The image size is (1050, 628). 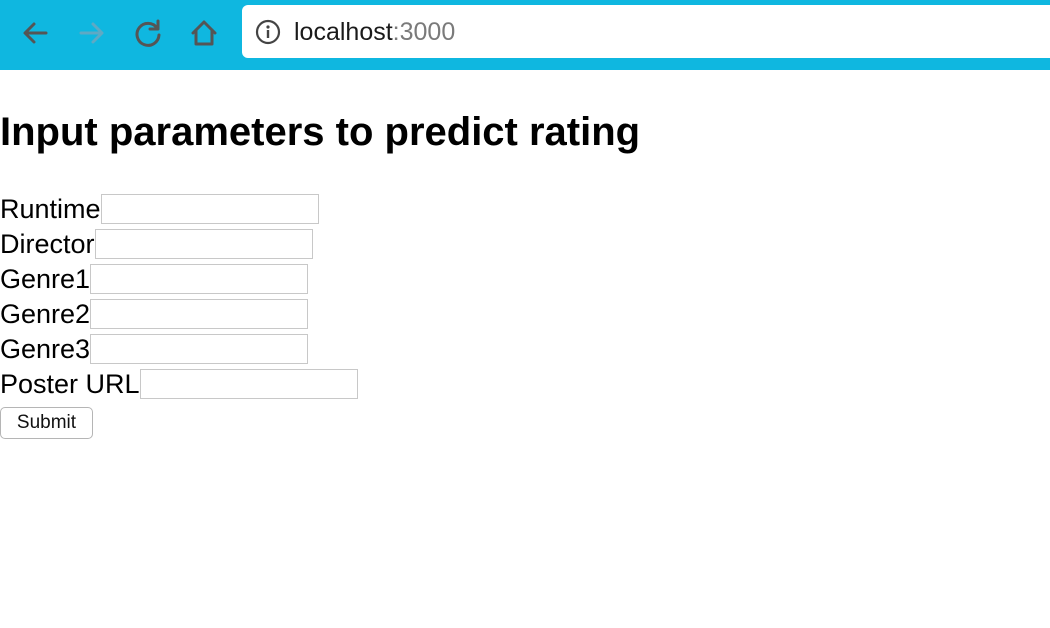 I want to click on genre1-input, so click(x=199, y=279).